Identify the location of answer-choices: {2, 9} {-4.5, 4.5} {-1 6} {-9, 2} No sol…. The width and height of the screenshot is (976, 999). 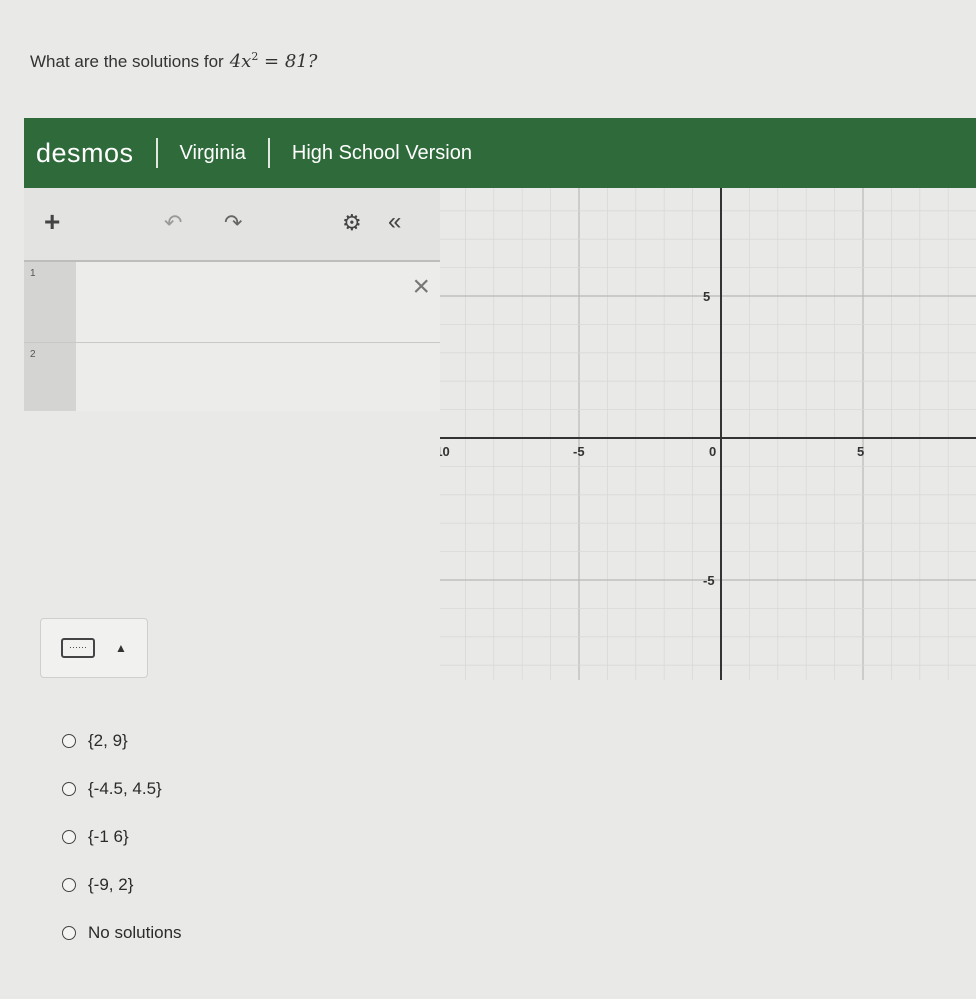
(122, 837).